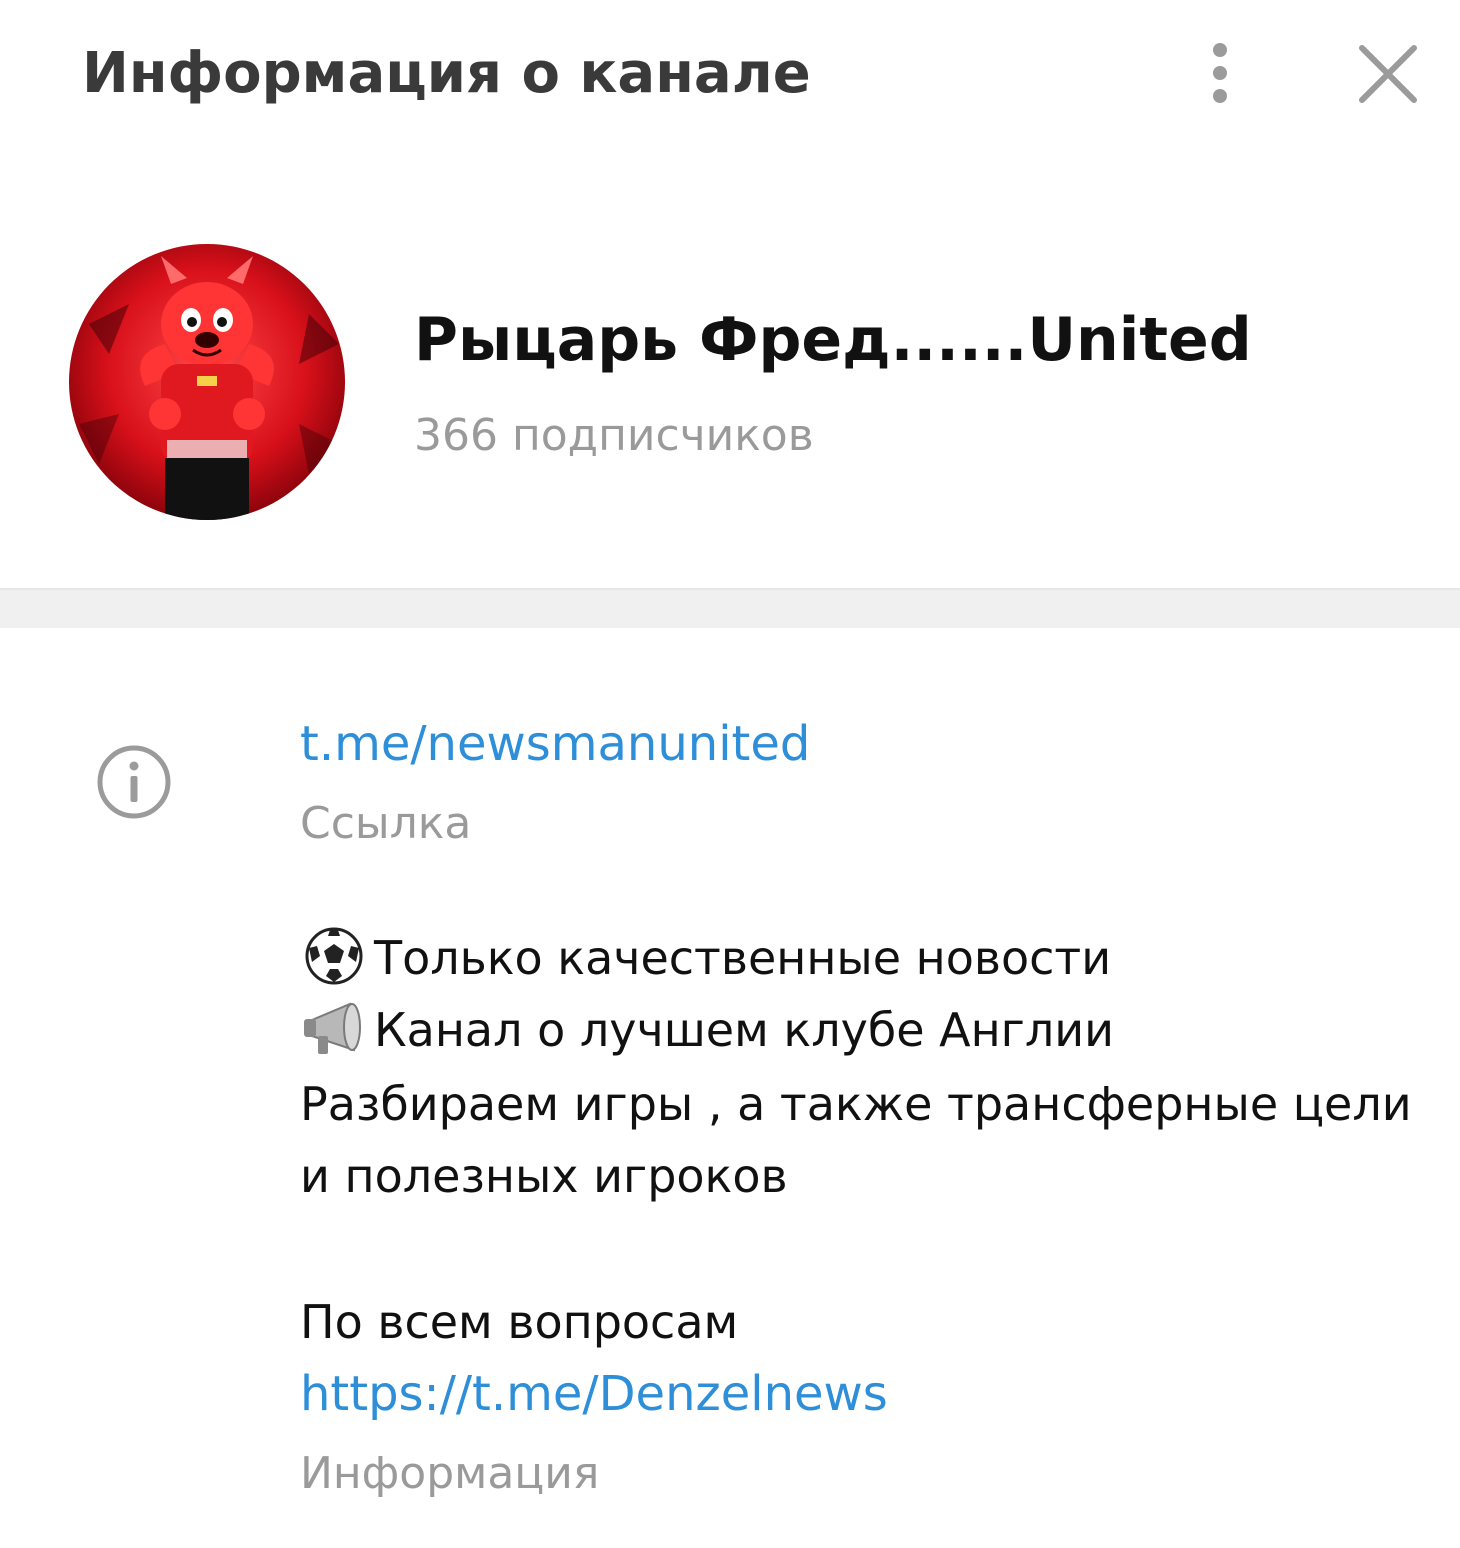  Describe the element at coordinates (594, 1394) in the screenshot. I see `contact-link: https://t.me/Denzelnews` at that location.